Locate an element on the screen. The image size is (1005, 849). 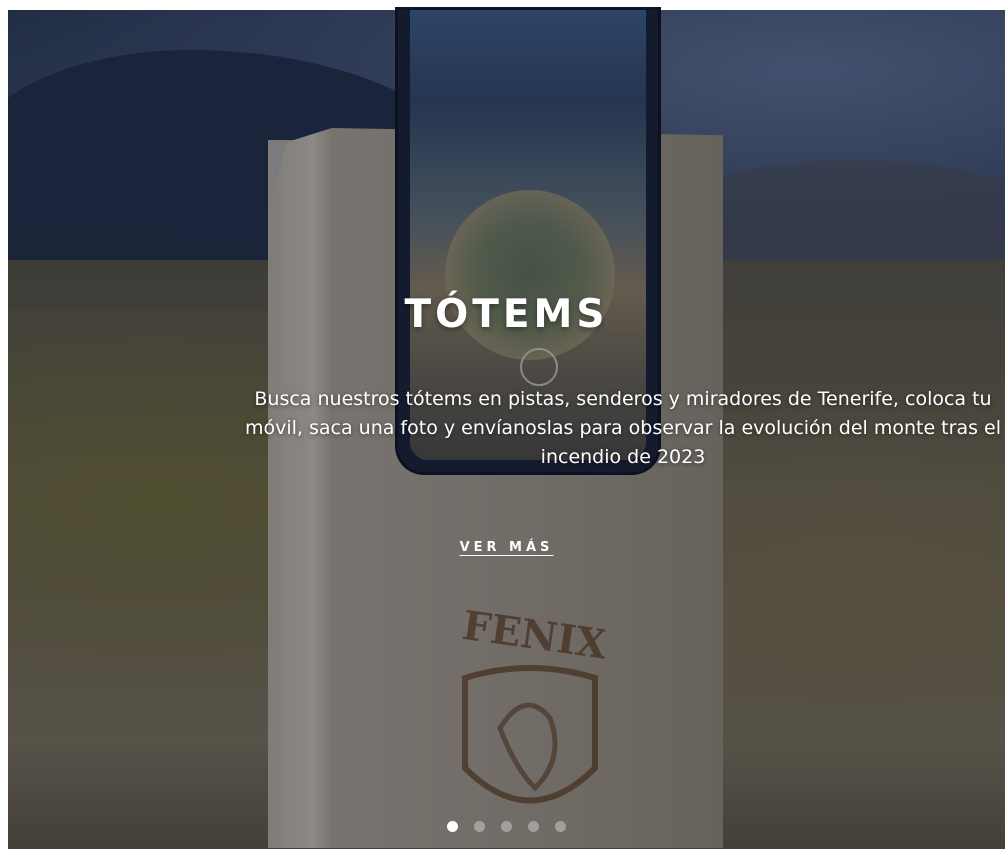
carousel-dots is located at coordinates (506, 826).